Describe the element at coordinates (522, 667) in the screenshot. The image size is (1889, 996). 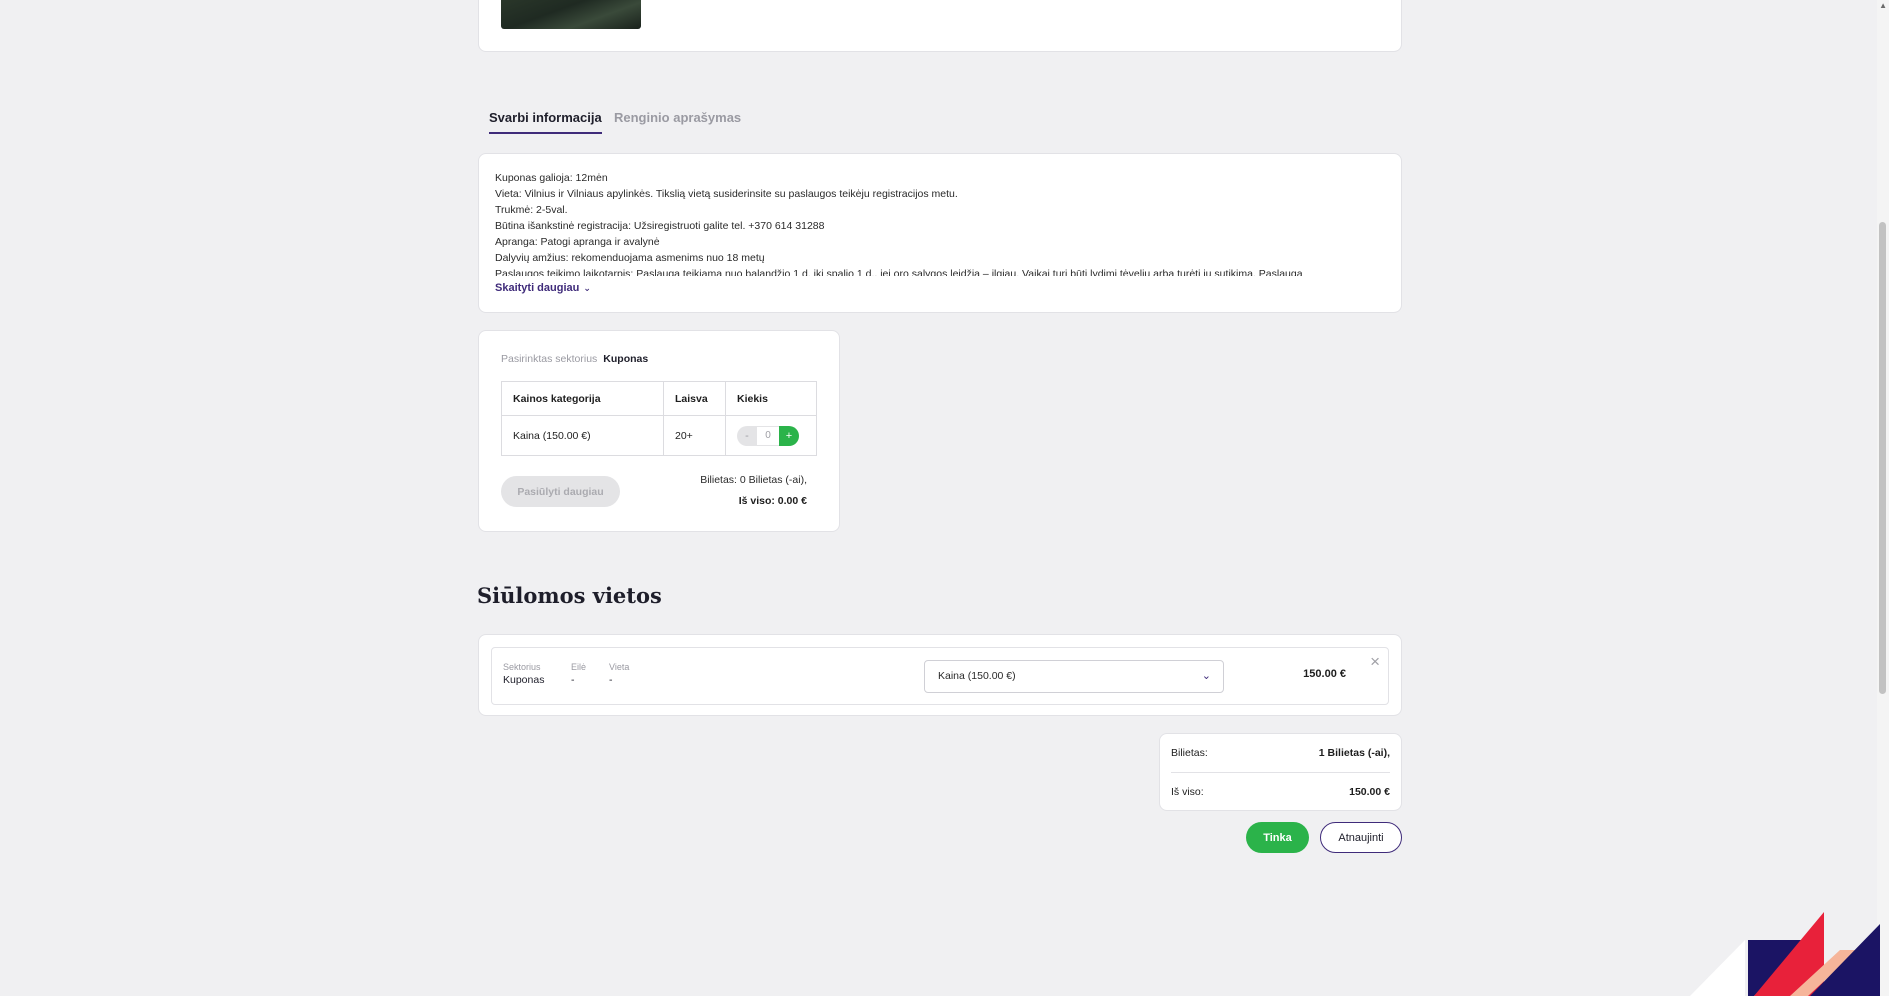
I see `seat-sector-label: Sektorius` at that location.